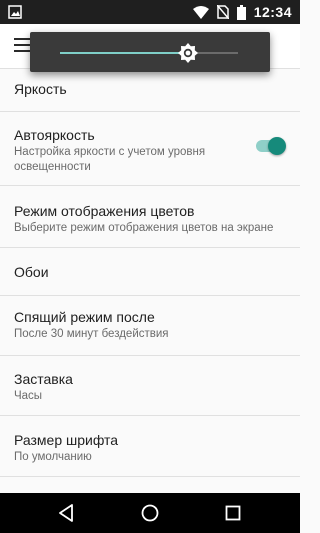  I want to click on setting-title: Режим отображения цветов, so click(104, 211).